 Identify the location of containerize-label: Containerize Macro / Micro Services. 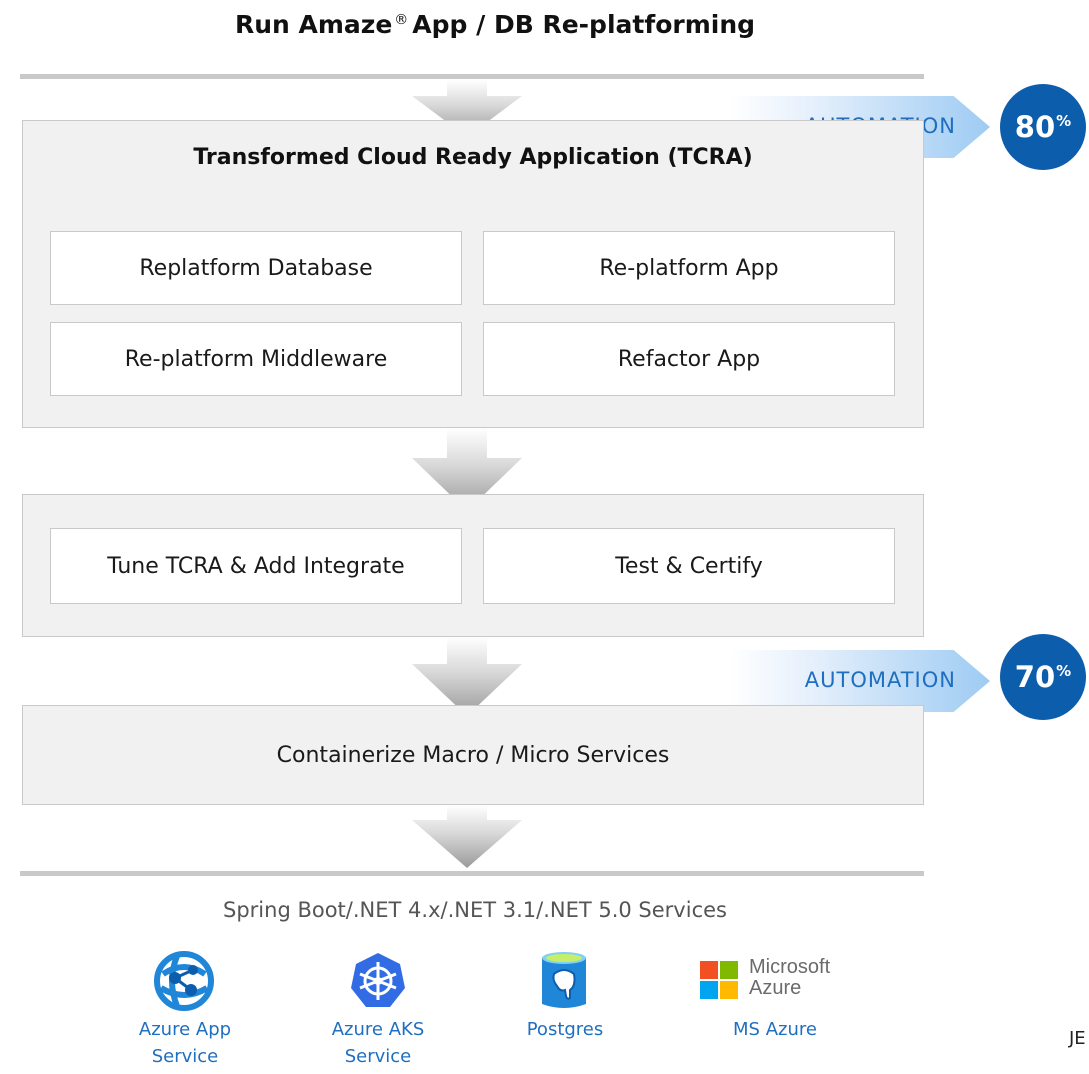
(473, 755).